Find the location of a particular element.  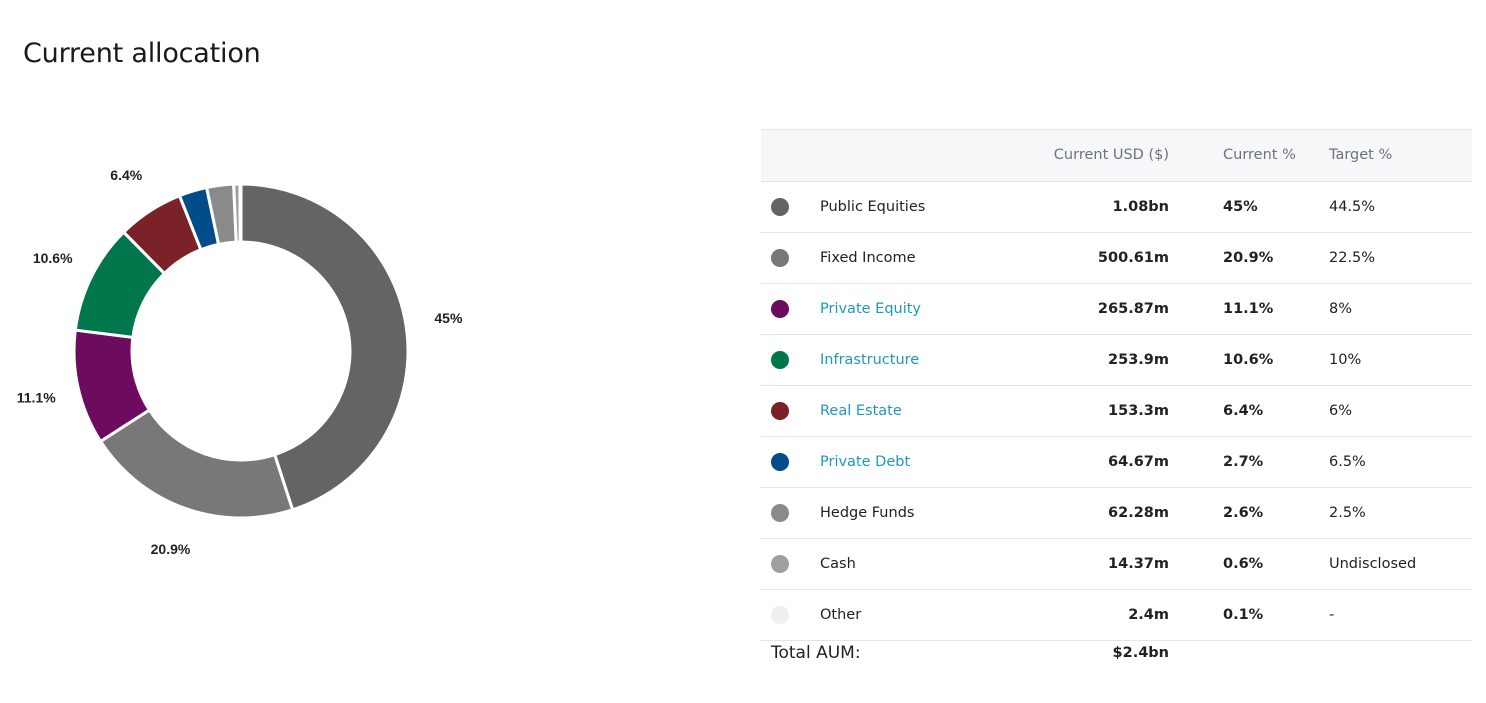

asset-class-name: Cash is located at coordinates (838, 564).